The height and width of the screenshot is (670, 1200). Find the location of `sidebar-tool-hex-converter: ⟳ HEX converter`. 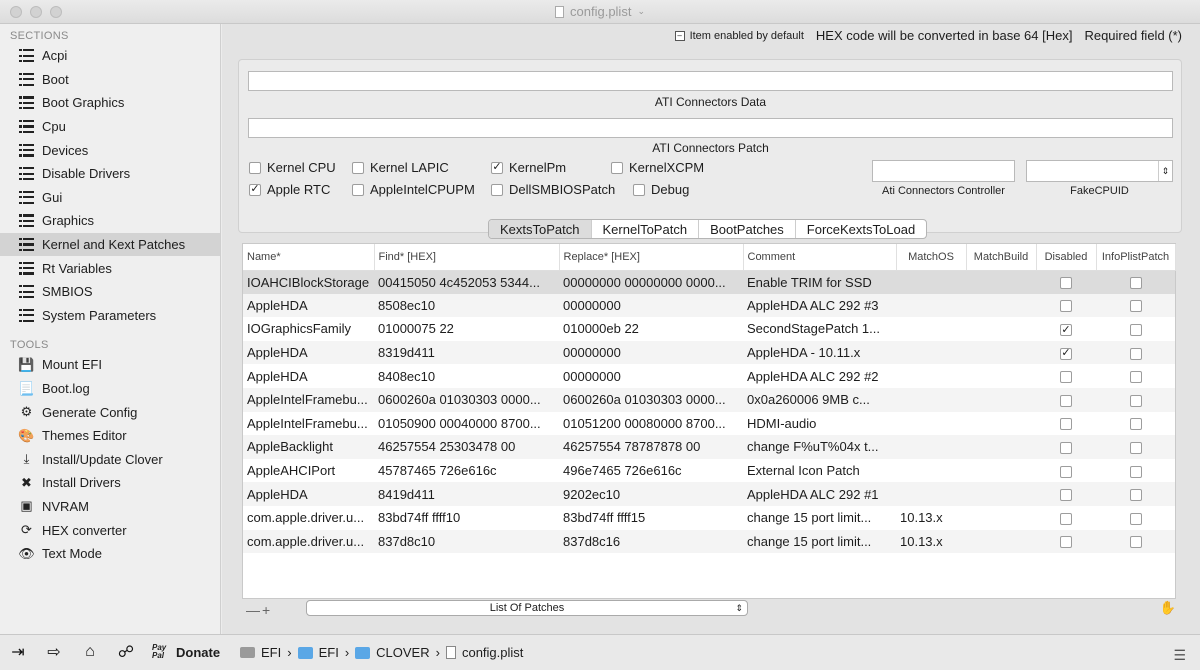

sidebar-tool-hex-converter: ⟳ HEX converter is located at coordinates (110, 530).